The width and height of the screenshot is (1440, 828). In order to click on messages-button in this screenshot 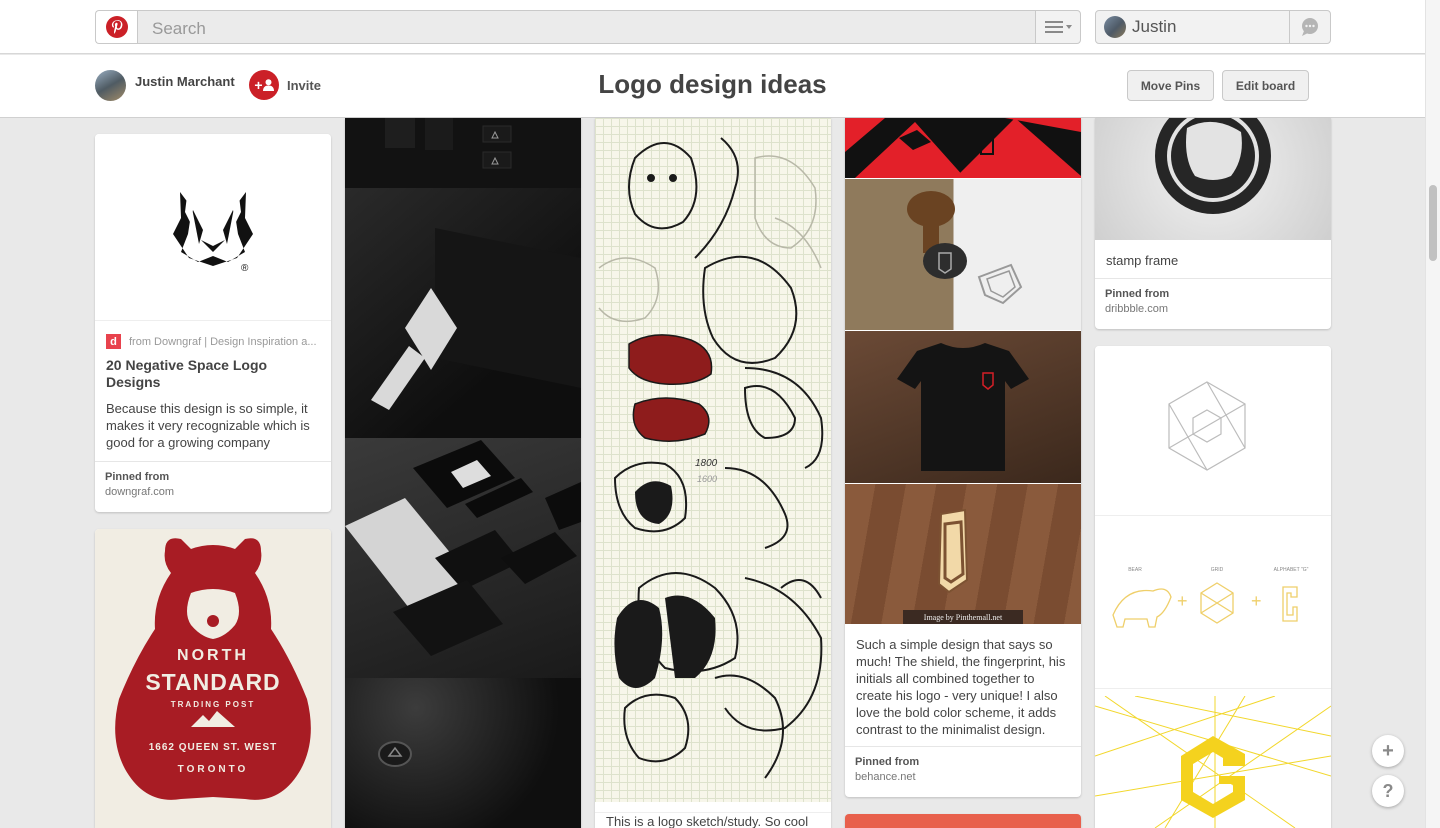, I will do `click(1310, 27)`.